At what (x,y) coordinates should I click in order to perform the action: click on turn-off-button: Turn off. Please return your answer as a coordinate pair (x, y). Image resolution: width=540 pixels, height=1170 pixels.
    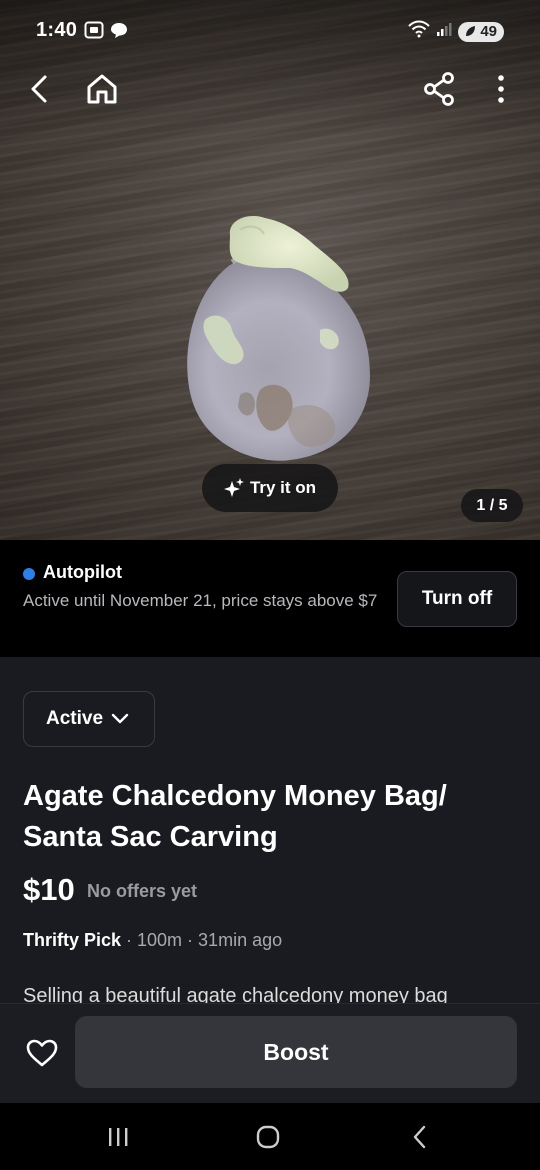
    Looking at the image, I should click on (457, 599).